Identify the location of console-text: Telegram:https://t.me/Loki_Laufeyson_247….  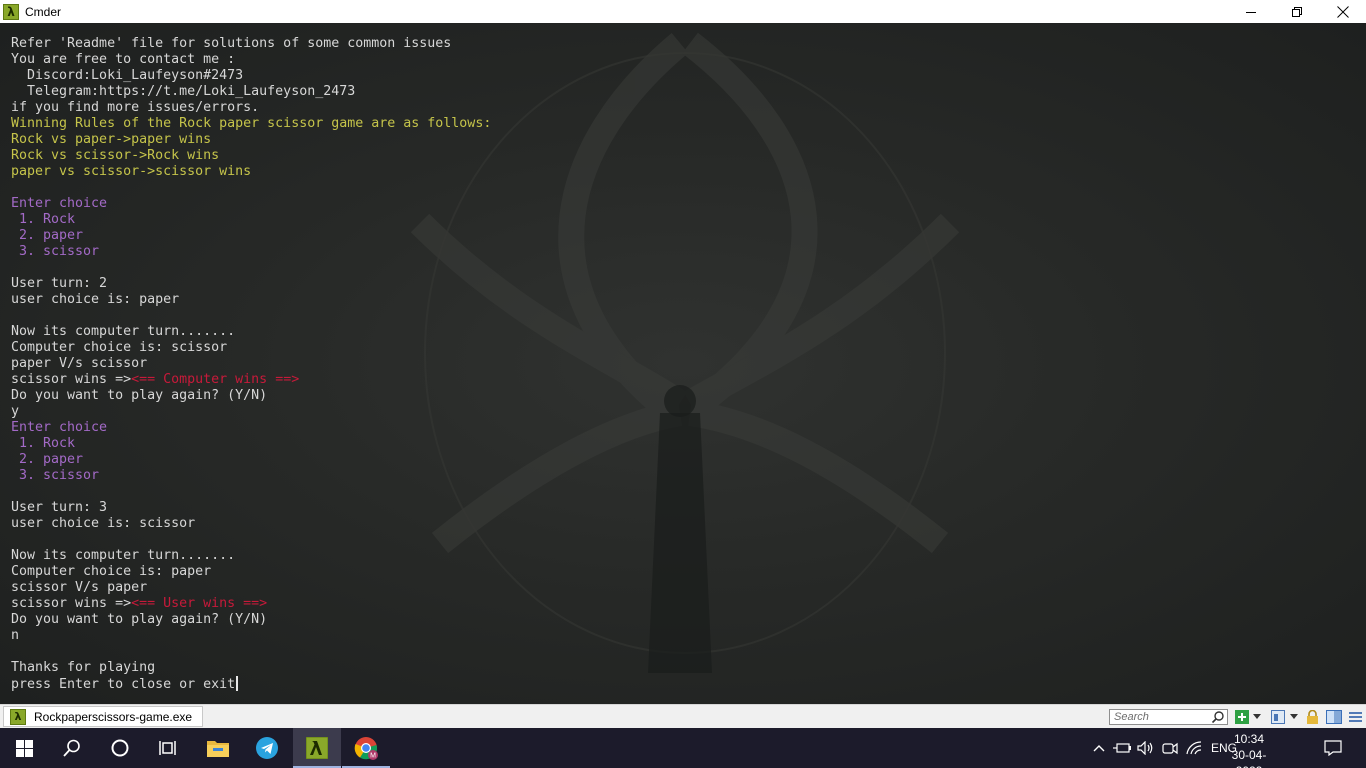
(183, 91).